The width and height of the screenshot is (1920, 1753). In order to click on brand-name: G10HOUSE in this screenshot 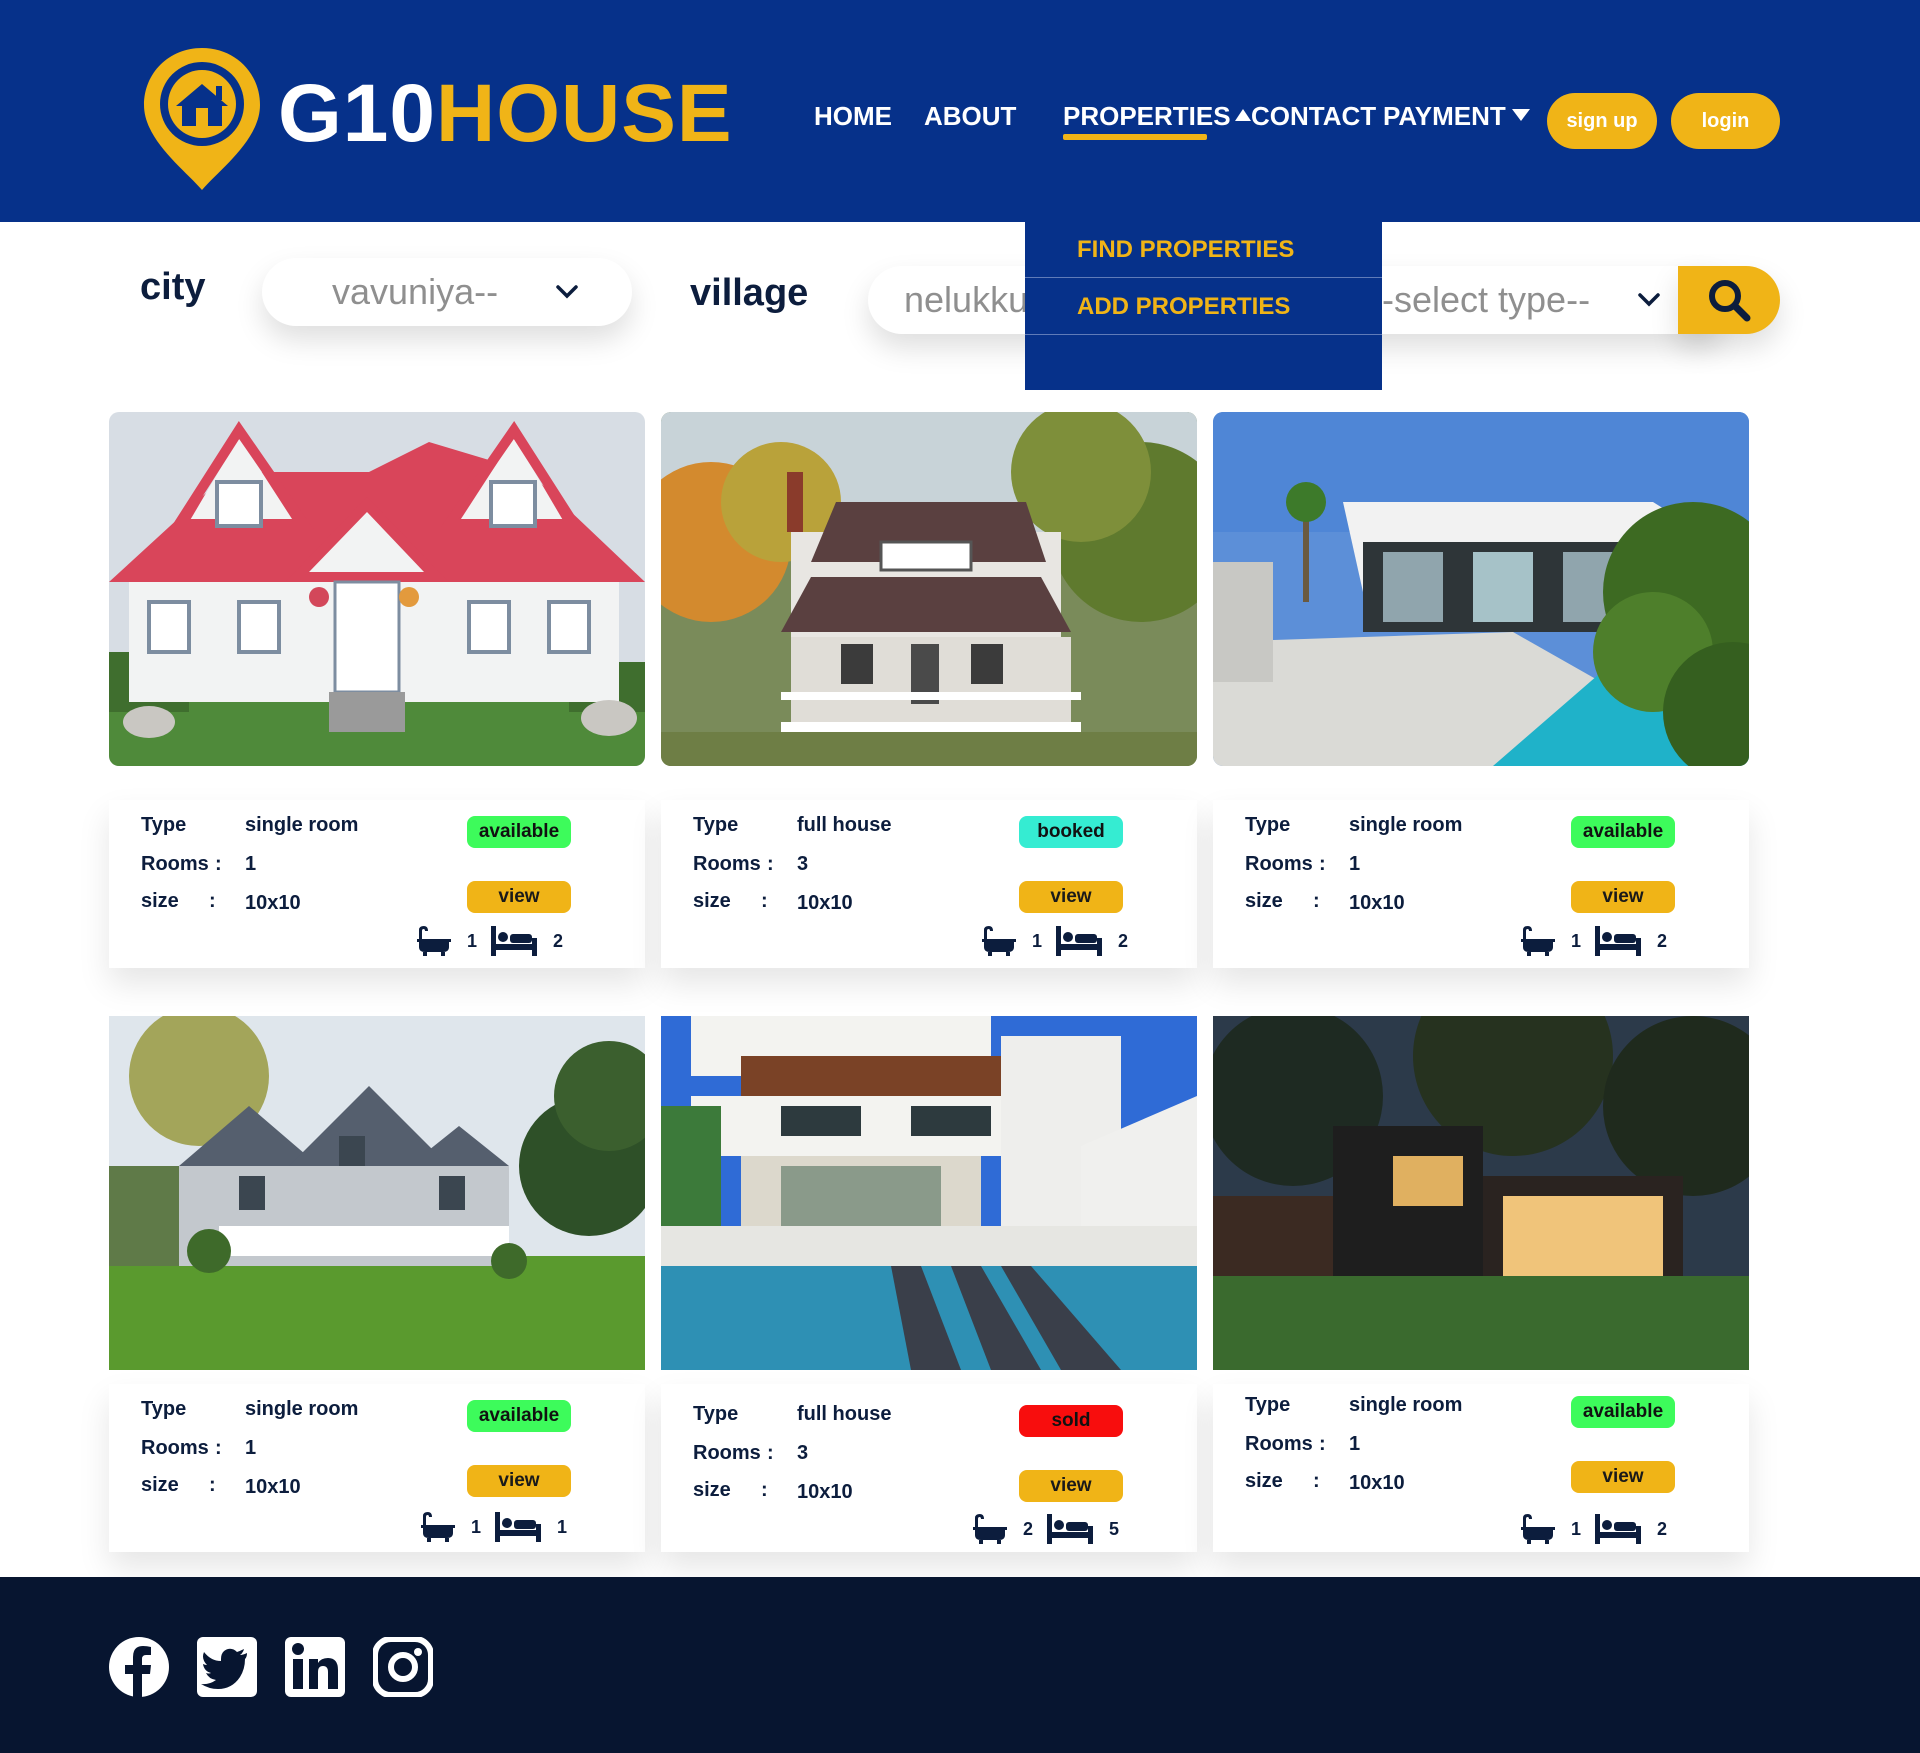, I will do `click(505, 114)`.